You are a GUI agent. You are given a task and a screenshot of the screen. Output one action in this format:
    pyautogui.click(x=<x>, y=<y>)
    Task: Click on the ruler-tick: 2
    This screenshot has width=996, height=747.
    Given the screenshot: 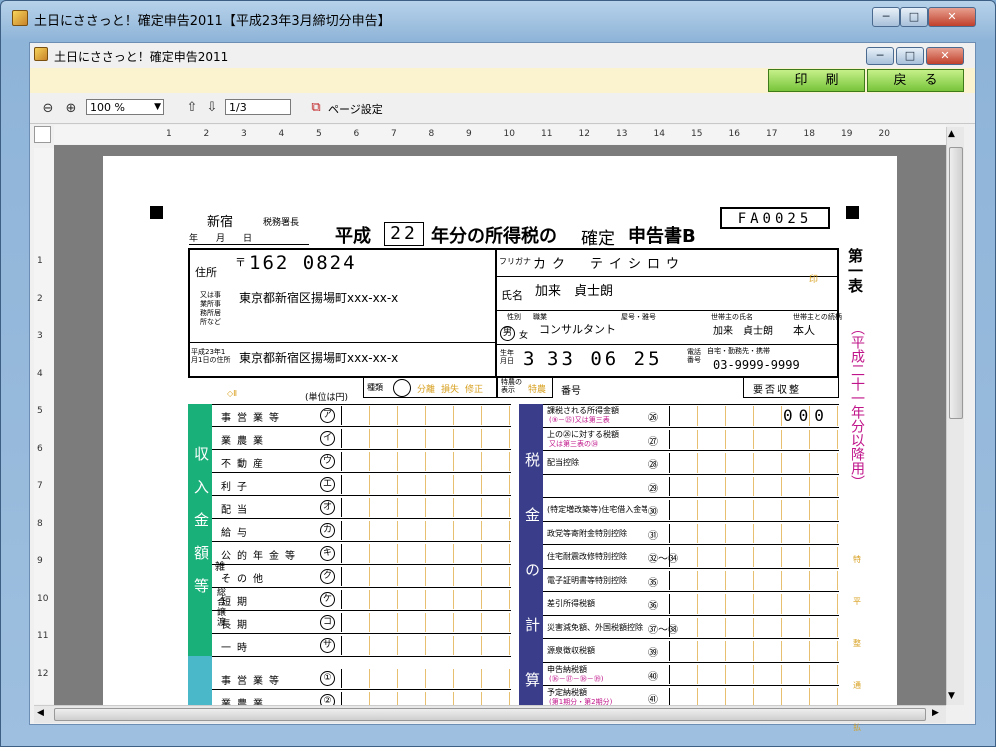 What is the action you would take?
    pyautogui.click(x=40, y=298)
    